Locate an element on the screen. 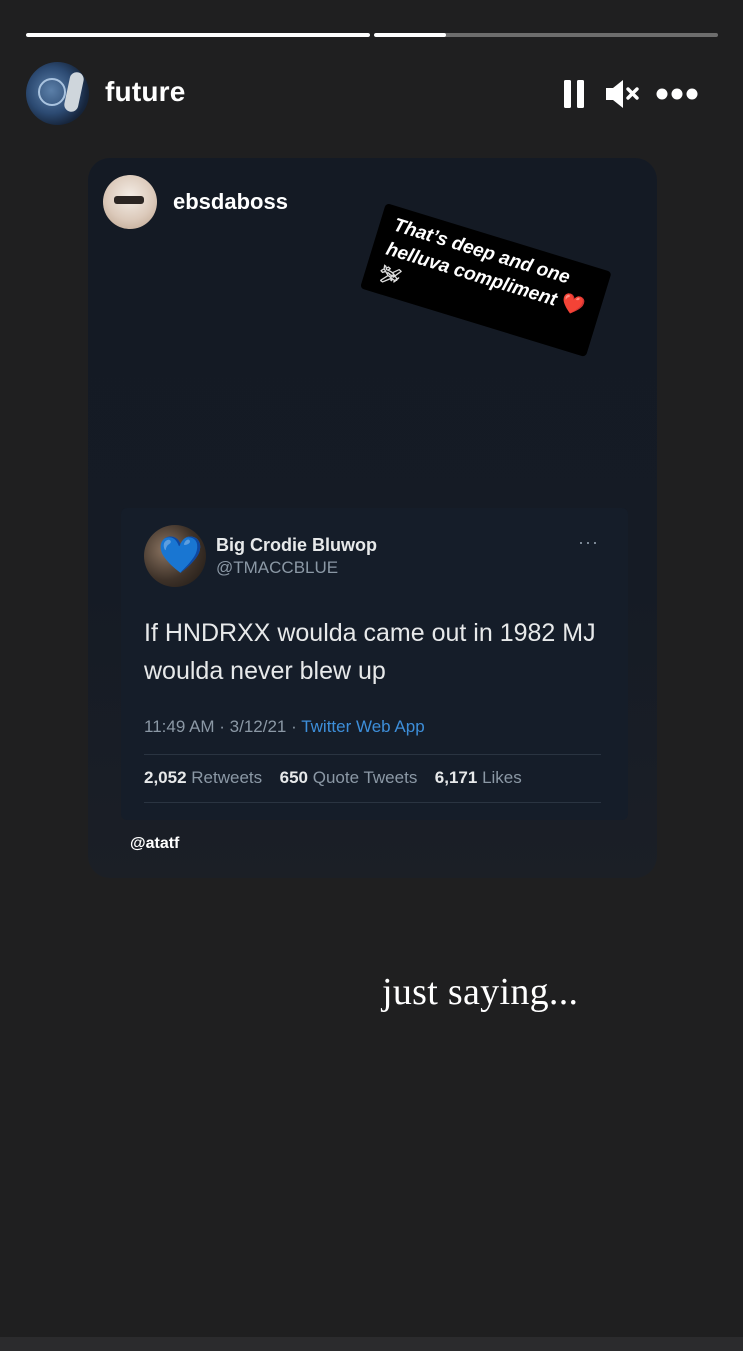  likes-count: 6,171 is located at coordinates (456, 777).